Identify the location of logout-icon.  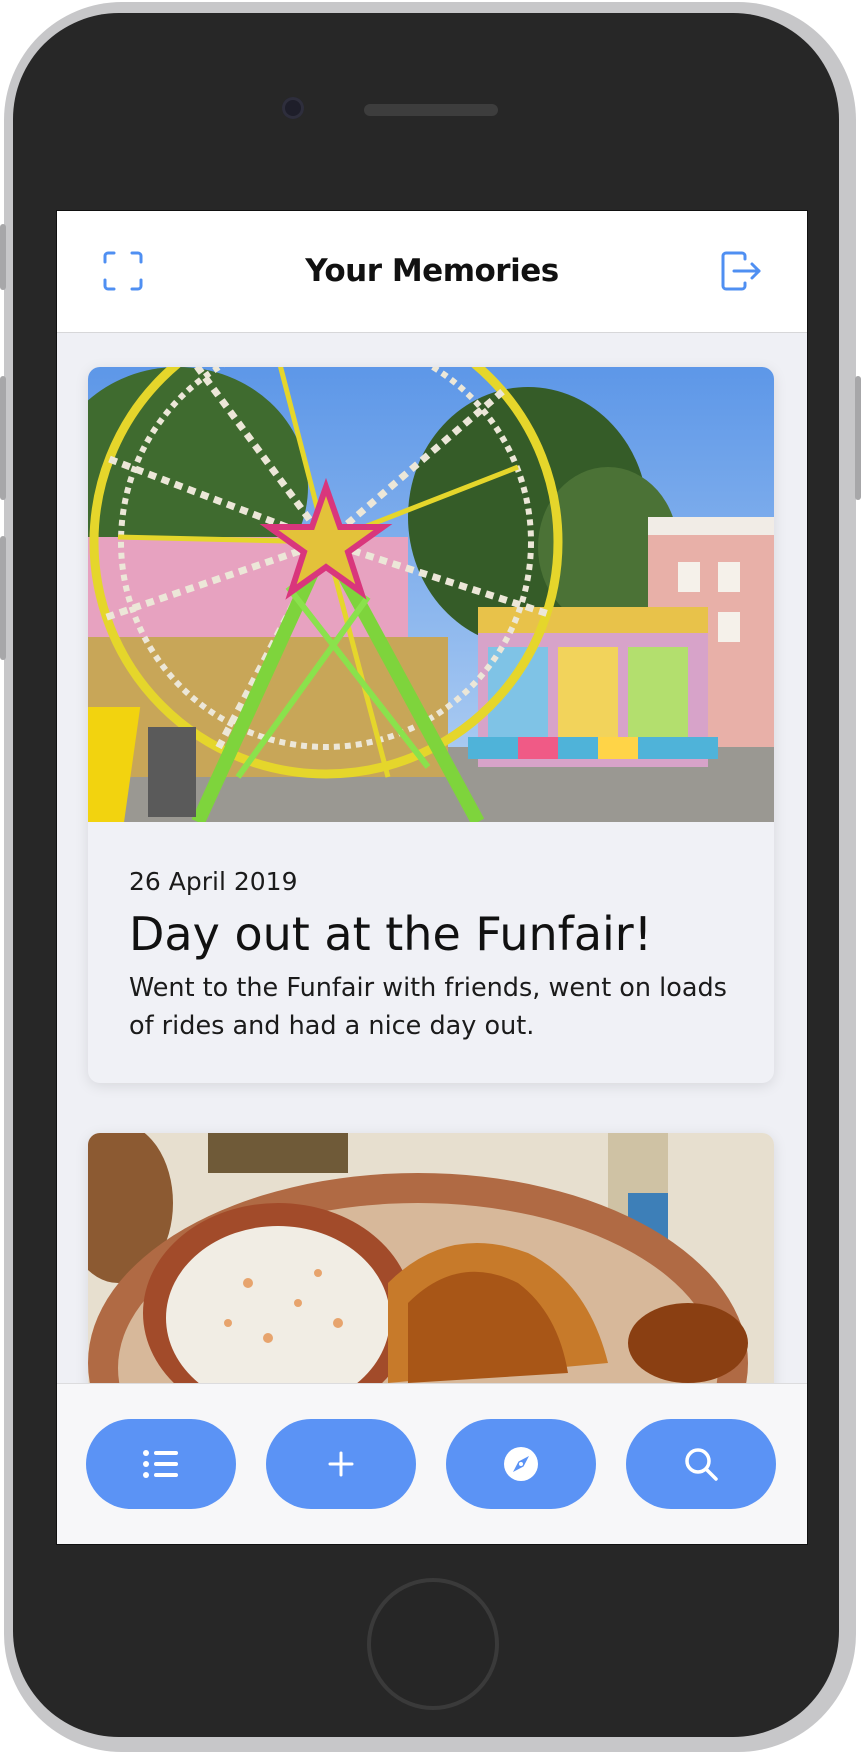
(741, 271).